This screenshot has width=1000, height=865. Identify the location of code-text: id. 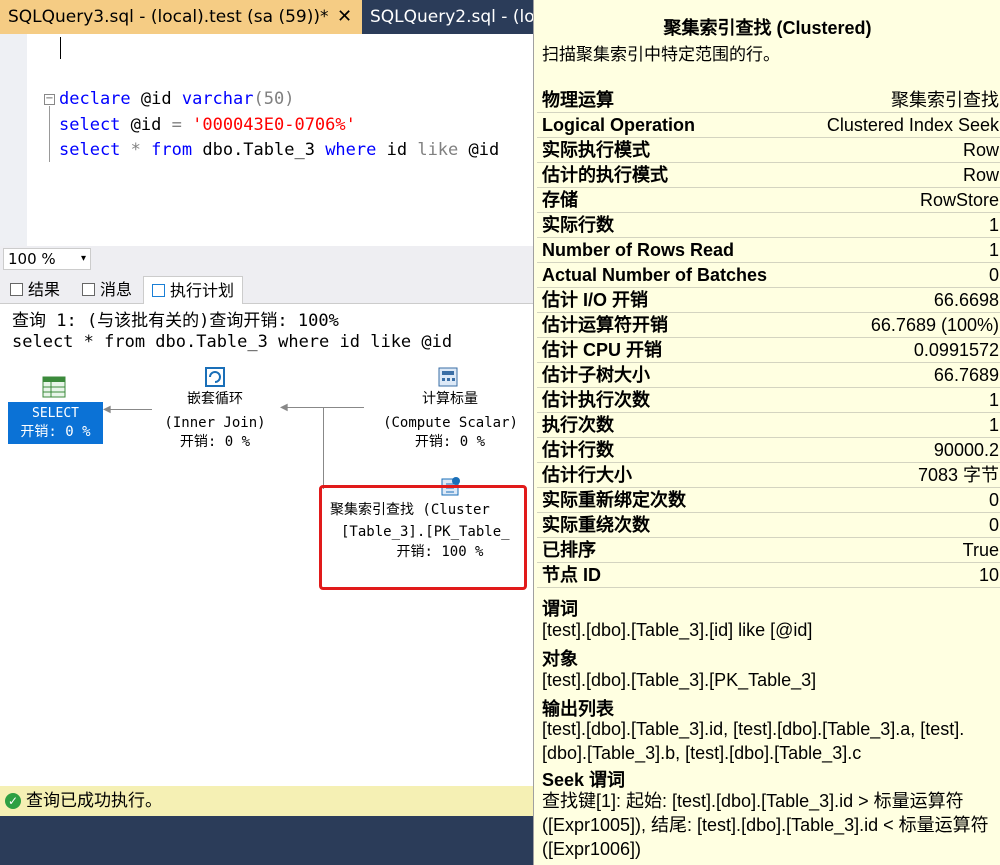
(397, 150).